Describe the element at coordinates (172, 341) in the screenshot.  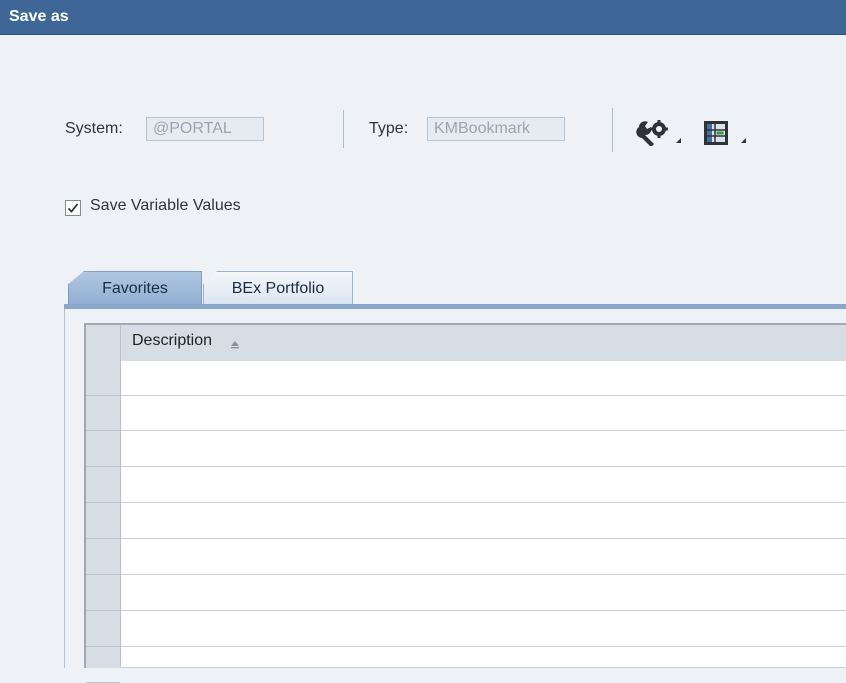
I see `column-header-description: Description` at that location.